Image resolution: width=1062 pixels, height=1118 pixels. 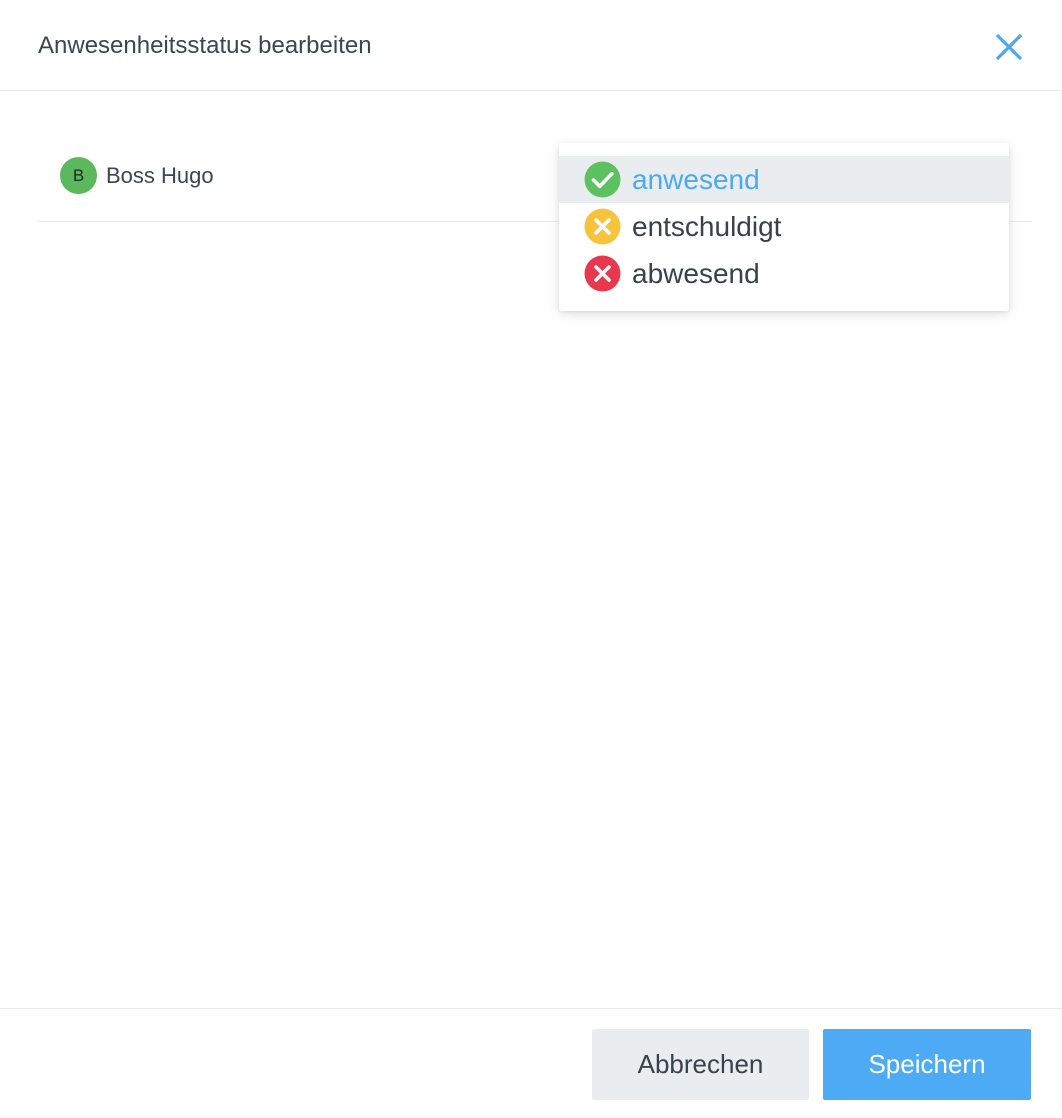 I want to click on dialog-title: Anwesenheitsstatus bearbeiten, so click(x=205, y=45).